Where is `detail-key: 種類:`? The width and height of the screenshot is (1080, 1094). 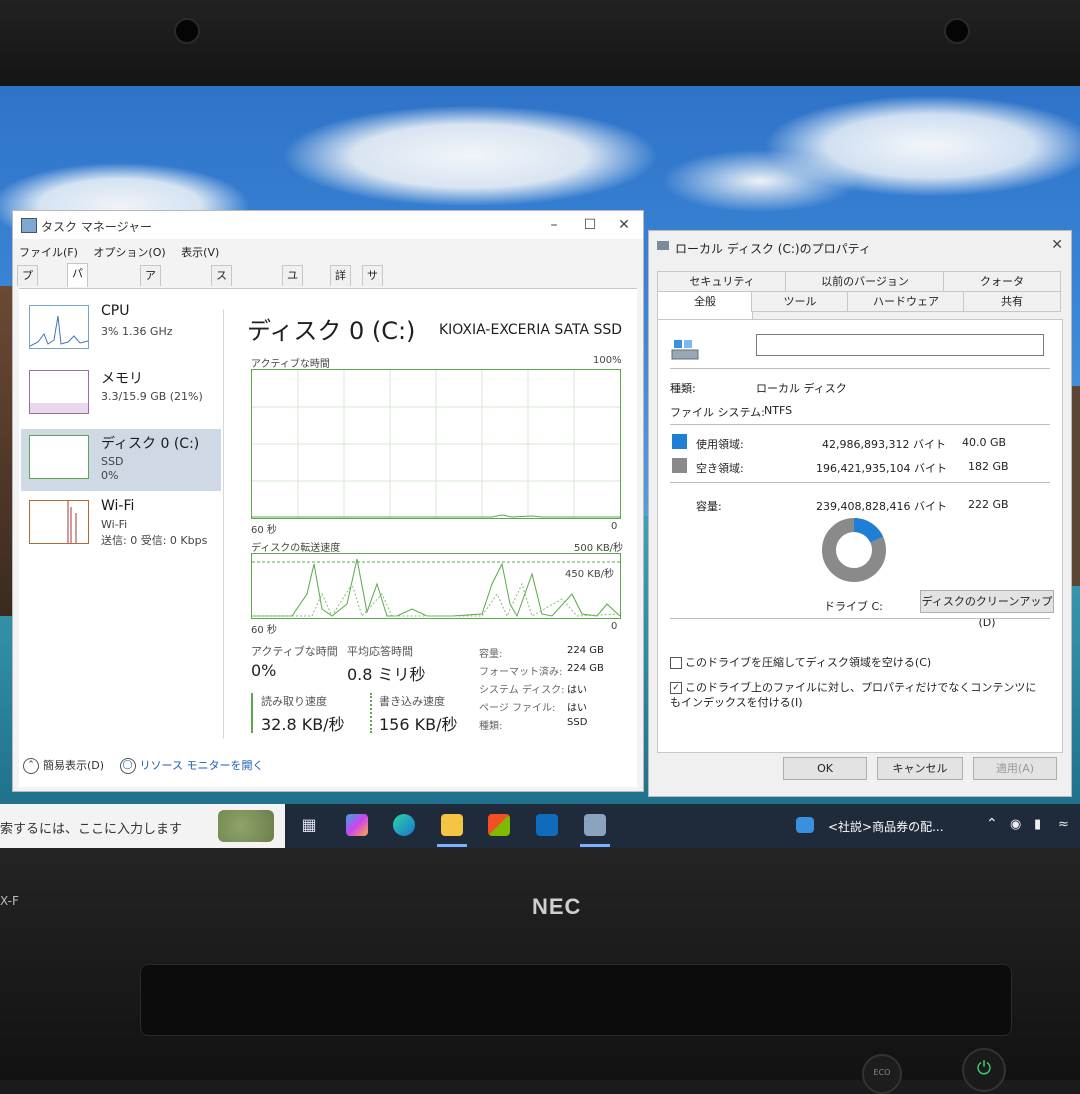 detail-key: 種類: is located at coordinates (491, 726).